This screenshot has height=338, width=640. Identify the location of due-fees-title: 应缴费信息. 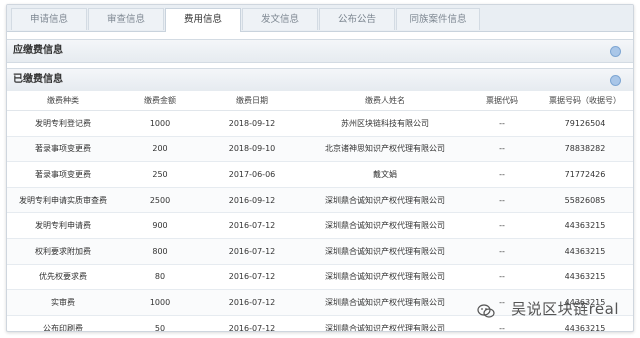
(38, 50).